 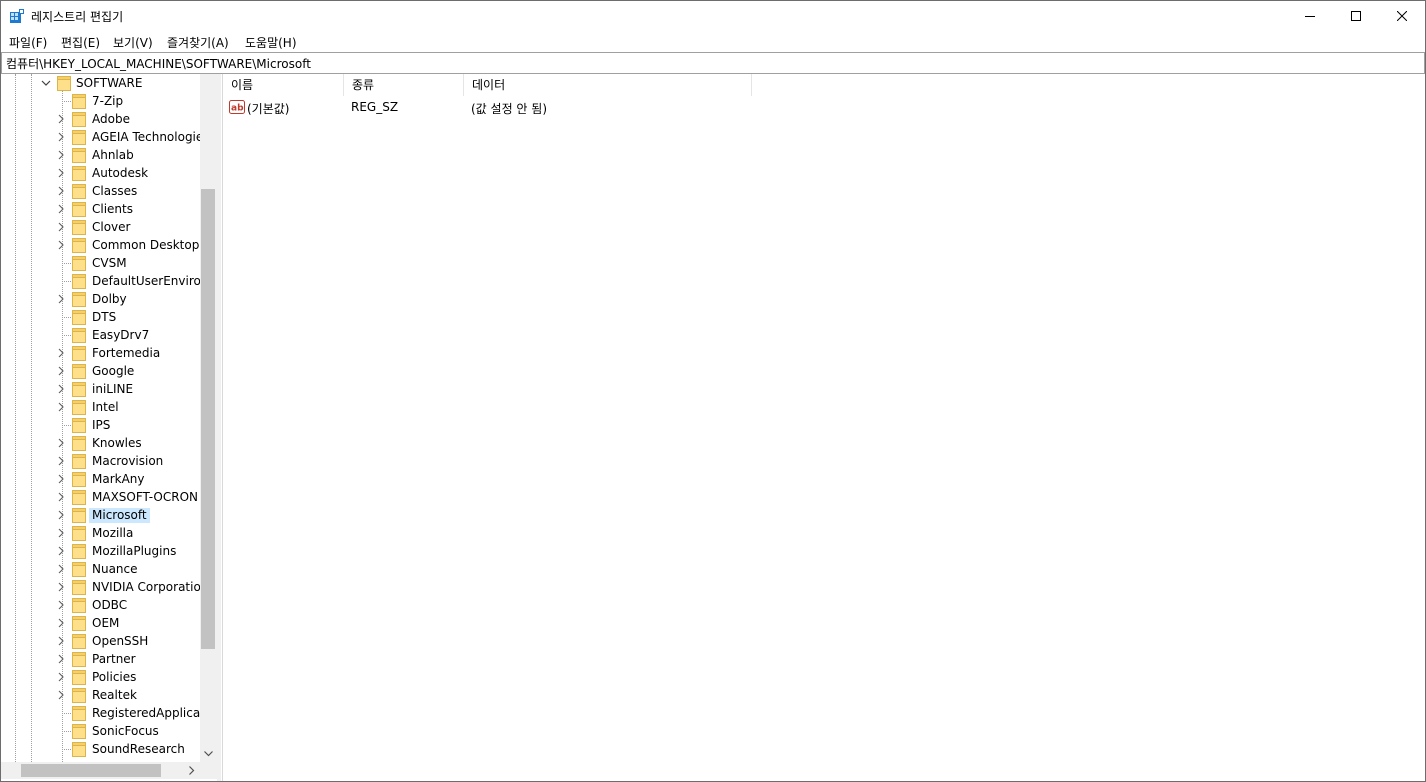 What do you see at coordinates (100, 119) in the screenshot?
I see `tree-item: Adobe` at bounding box center [100, 119].